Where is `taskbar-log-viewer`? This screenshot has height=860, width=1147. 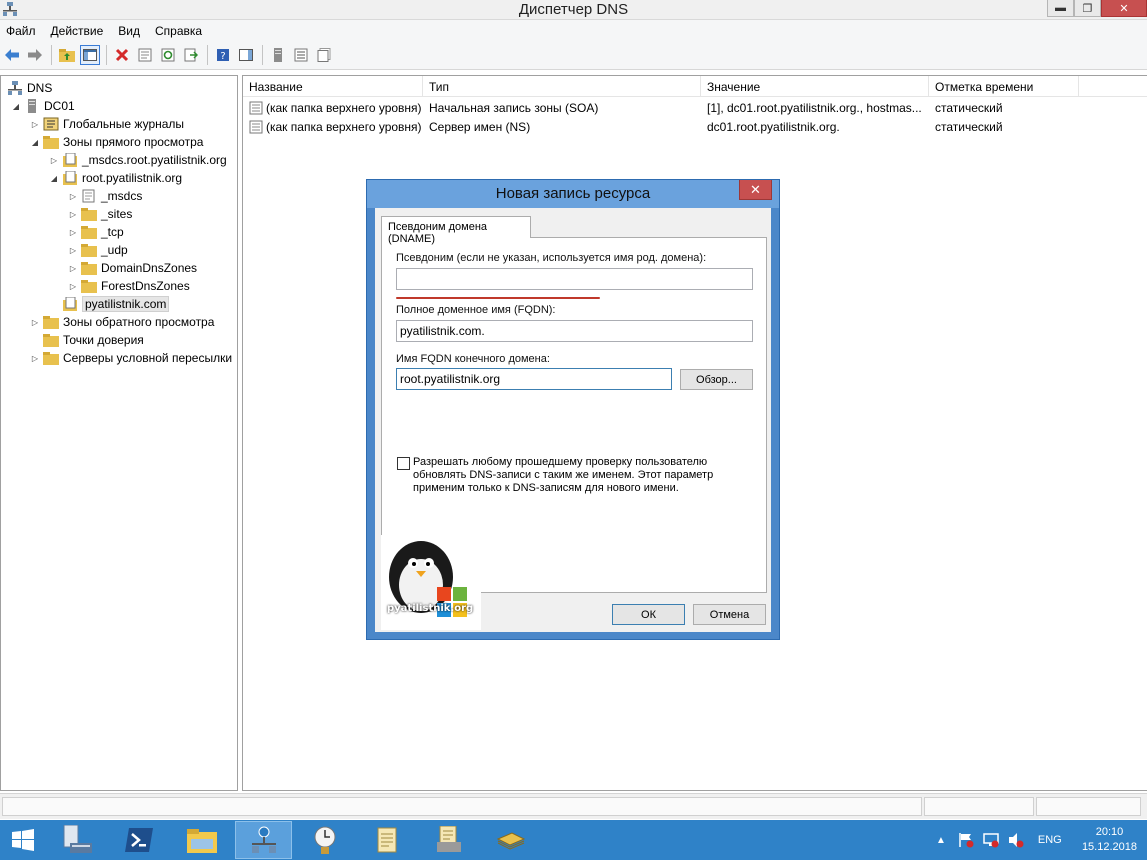 taskbar-log-viewer is located at coordinates (448, 840).